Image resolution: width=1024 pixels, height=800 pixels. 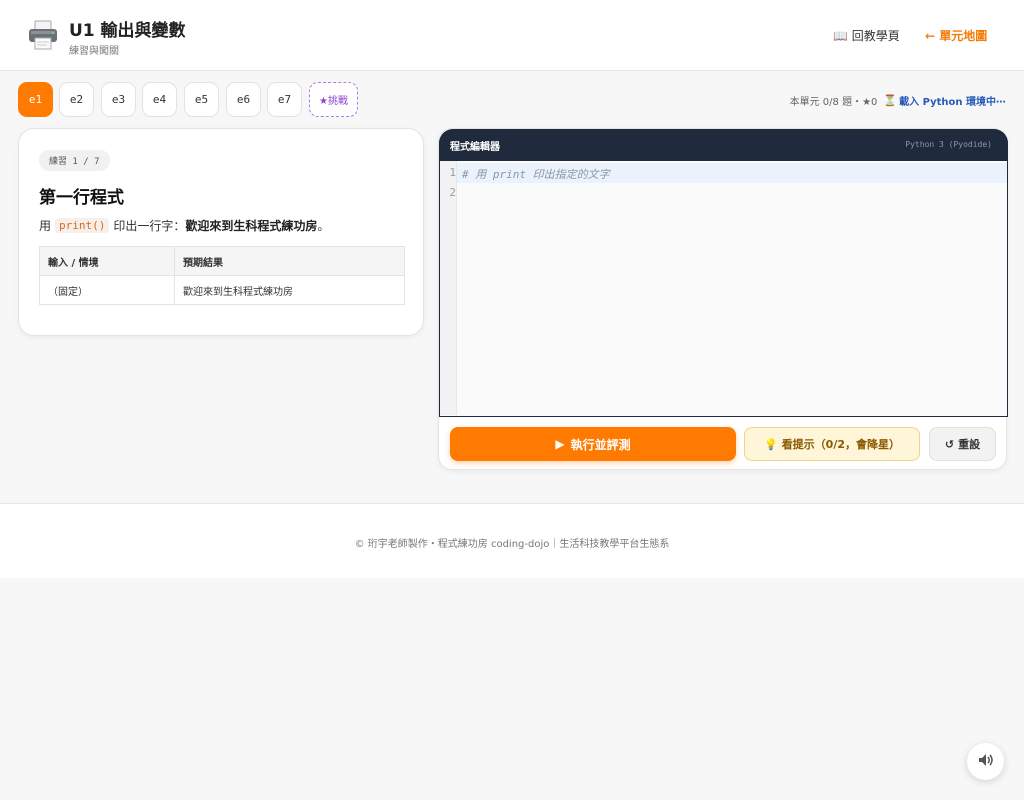 I want to click on run-and-grade-button: ▶ 執行並評測, so click(x=593, y=444).